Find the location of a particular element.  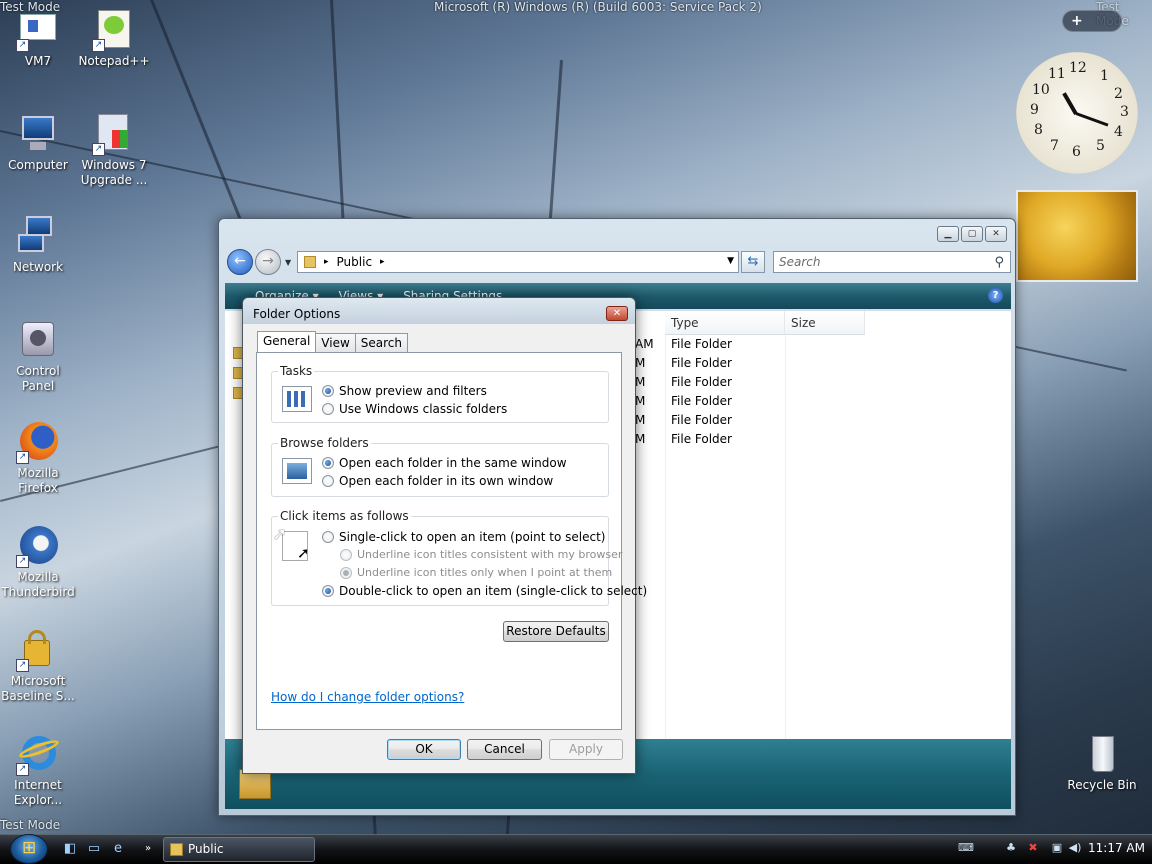

desktop-icon-notepadpp: ↗ Notepad++ is located at coordinates (114, 38).